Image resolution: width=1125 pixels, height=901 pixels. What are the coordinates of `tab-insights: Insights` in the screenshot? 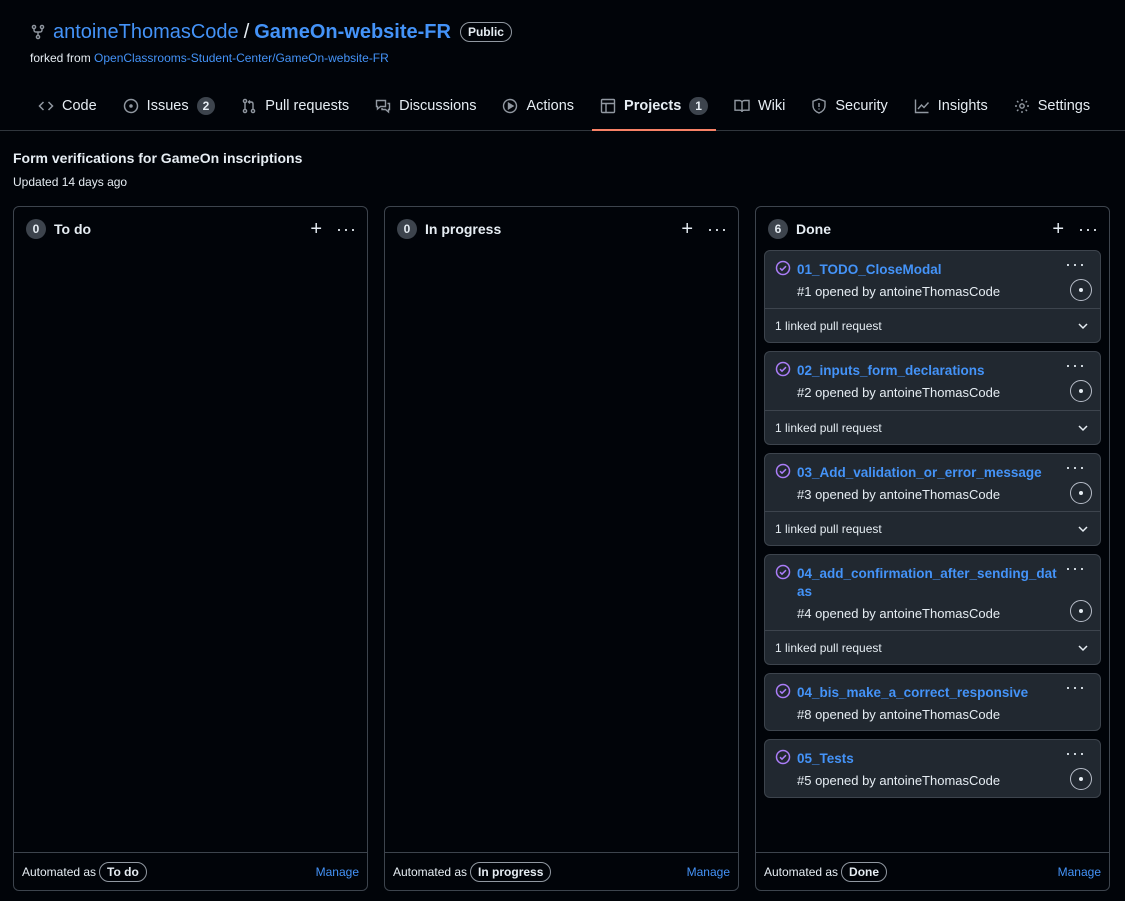 It's located at (951, 106).